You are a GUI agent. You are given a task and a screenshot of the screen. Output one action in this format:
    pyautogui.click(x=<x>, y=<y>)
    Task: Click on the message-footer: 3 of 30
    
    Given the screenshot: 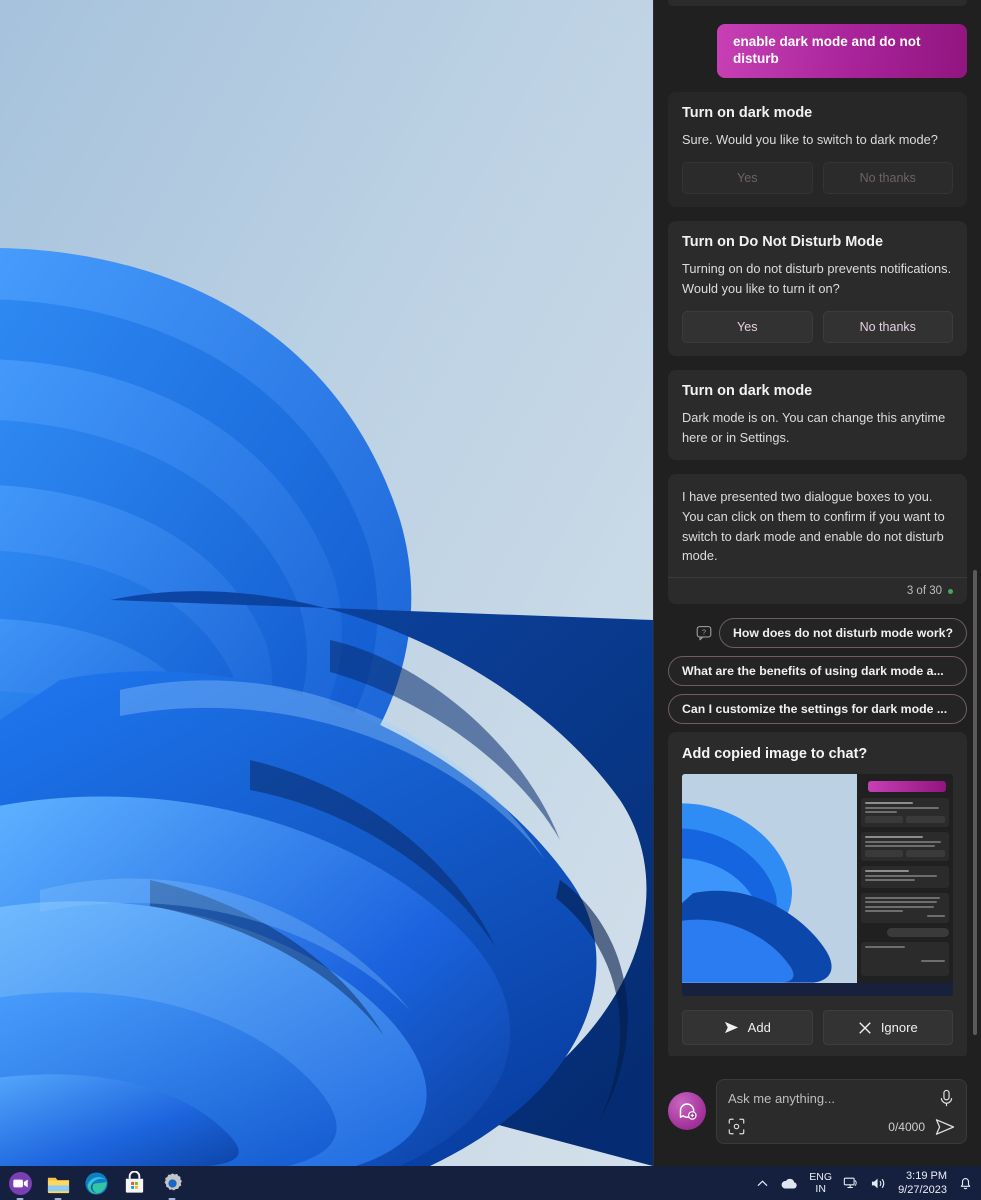 What is the action you would take?
    pyautogui.click(x=817, y=590)
    